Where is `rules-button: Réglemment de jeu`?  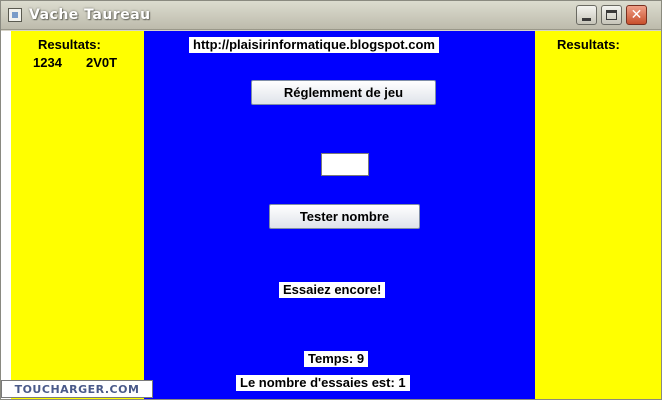
rules-button: Réglemment de jeu is located at coordinates (343, 92).